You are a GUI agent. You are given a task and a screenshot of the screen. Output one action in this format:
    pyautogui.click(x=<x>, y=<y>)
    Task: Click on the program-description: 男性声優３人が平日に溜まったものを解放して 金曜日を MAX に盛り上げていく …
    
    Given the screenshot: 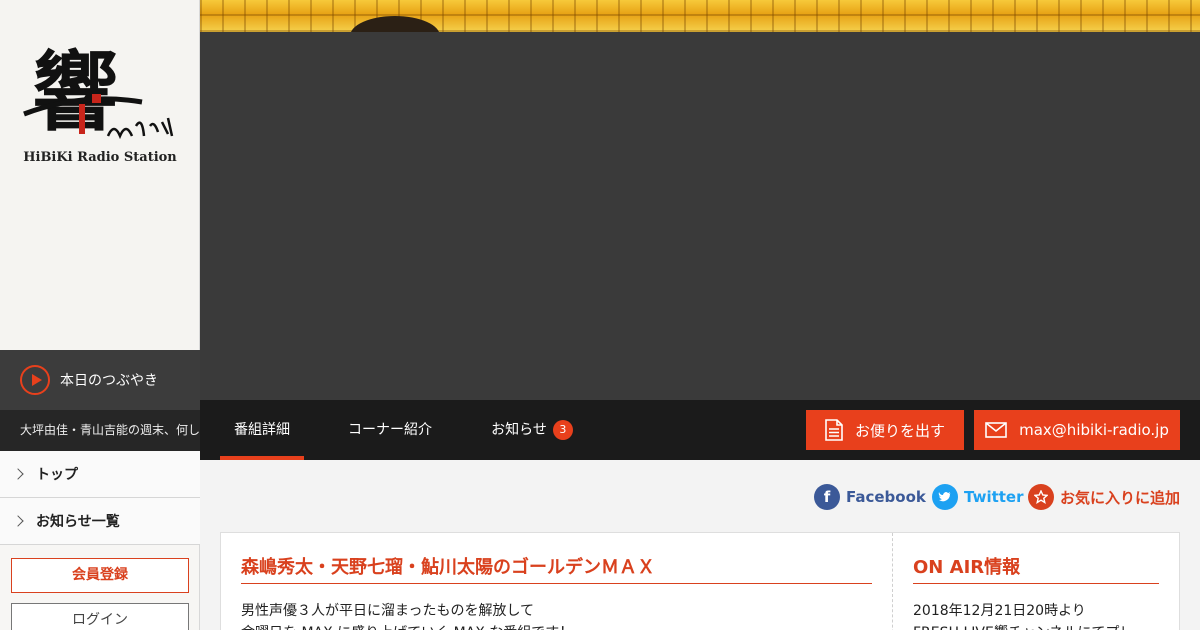 What is the action you would take?
    pyautogui.click(x=556, y=615)
    